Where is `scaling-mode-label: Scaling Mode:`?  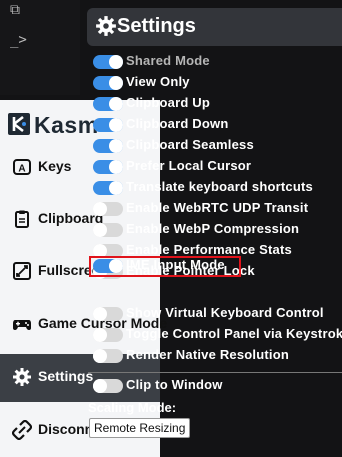
scaling-mode-label: Scaling Mode: is located at coordinates (132, 407).